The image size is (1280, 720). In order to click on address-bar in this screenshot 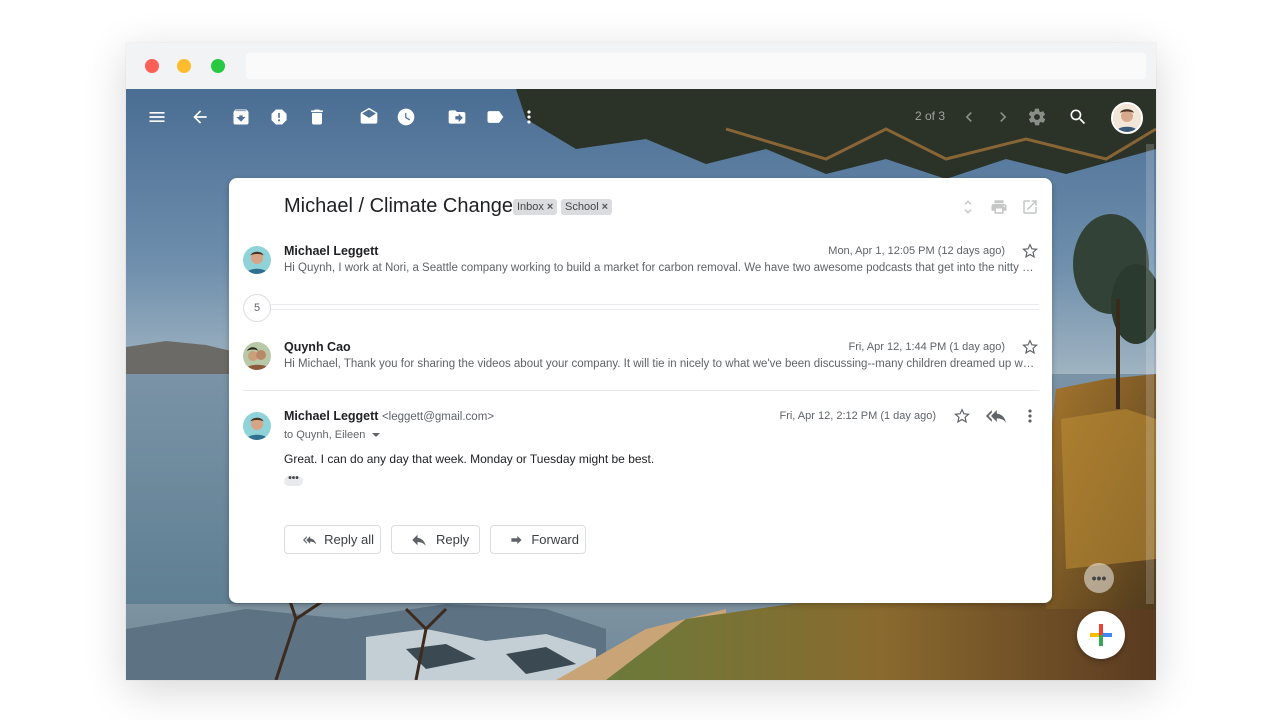, I will do `click(696, 66)`.